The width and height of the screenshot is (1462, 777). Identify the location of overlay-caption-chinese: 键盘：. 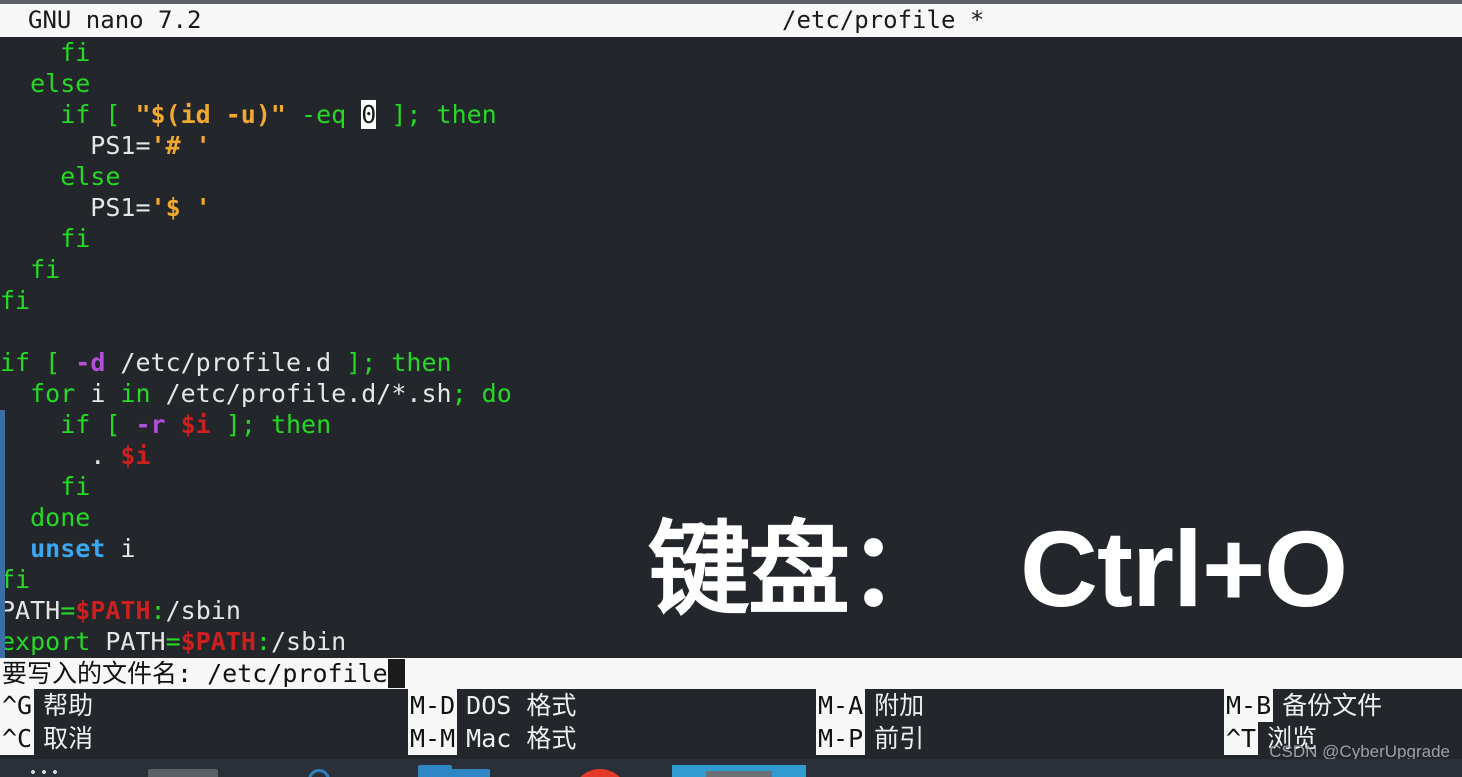
(799, 570).